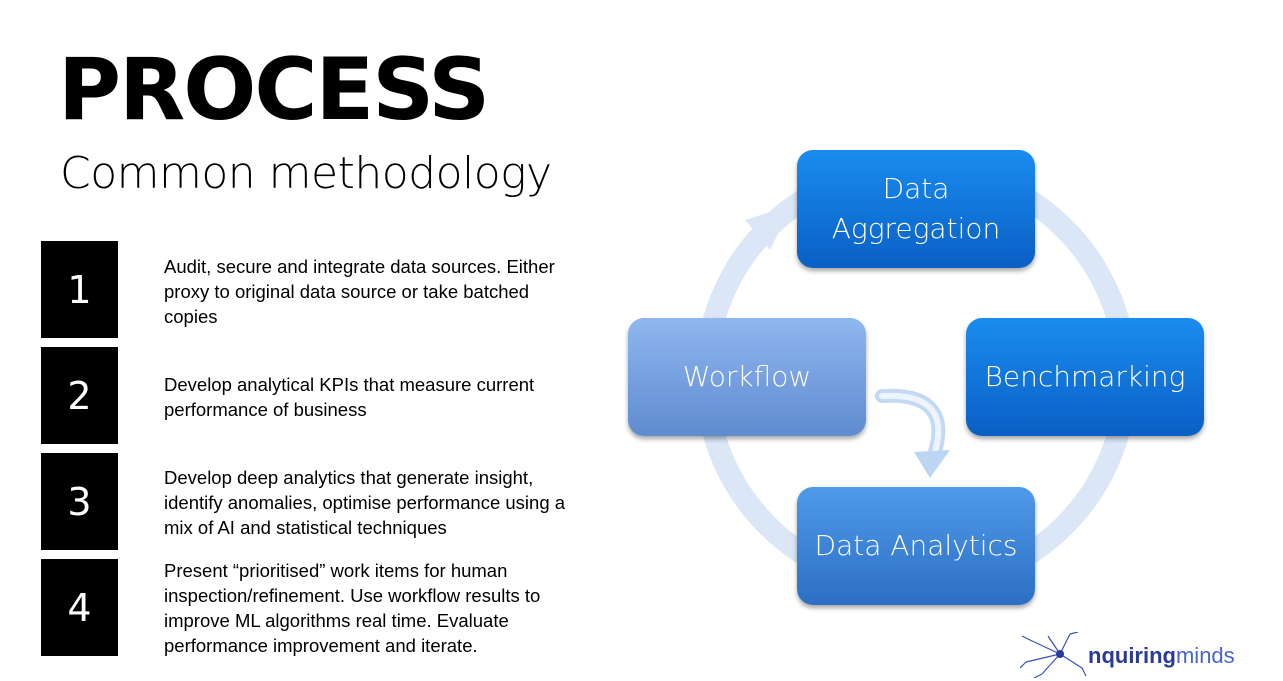 This screenshot has width=1283, height=681. I want to click on brand-logo: nquiringminds, so click(1161, 656).